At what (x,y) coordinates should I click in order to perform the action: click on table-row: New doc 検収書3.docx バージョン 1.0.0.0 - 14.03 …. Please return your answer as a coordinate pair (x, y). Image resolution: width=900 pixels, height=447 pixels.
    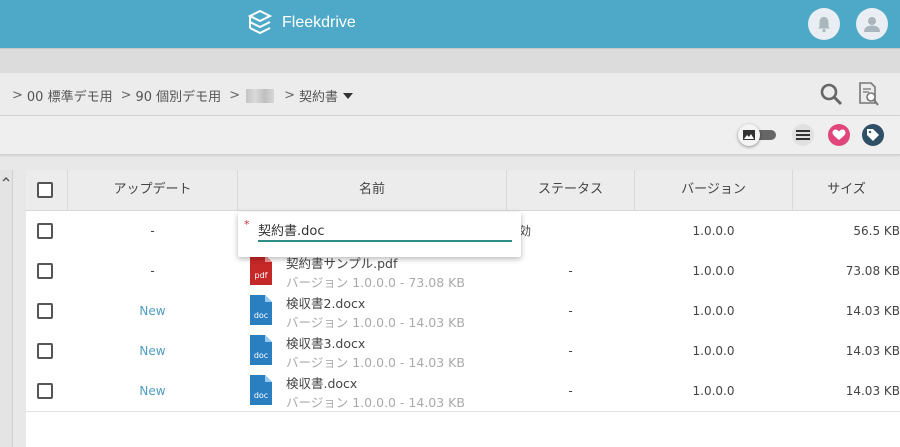
    Looking at the image, I should click on (463, 351).